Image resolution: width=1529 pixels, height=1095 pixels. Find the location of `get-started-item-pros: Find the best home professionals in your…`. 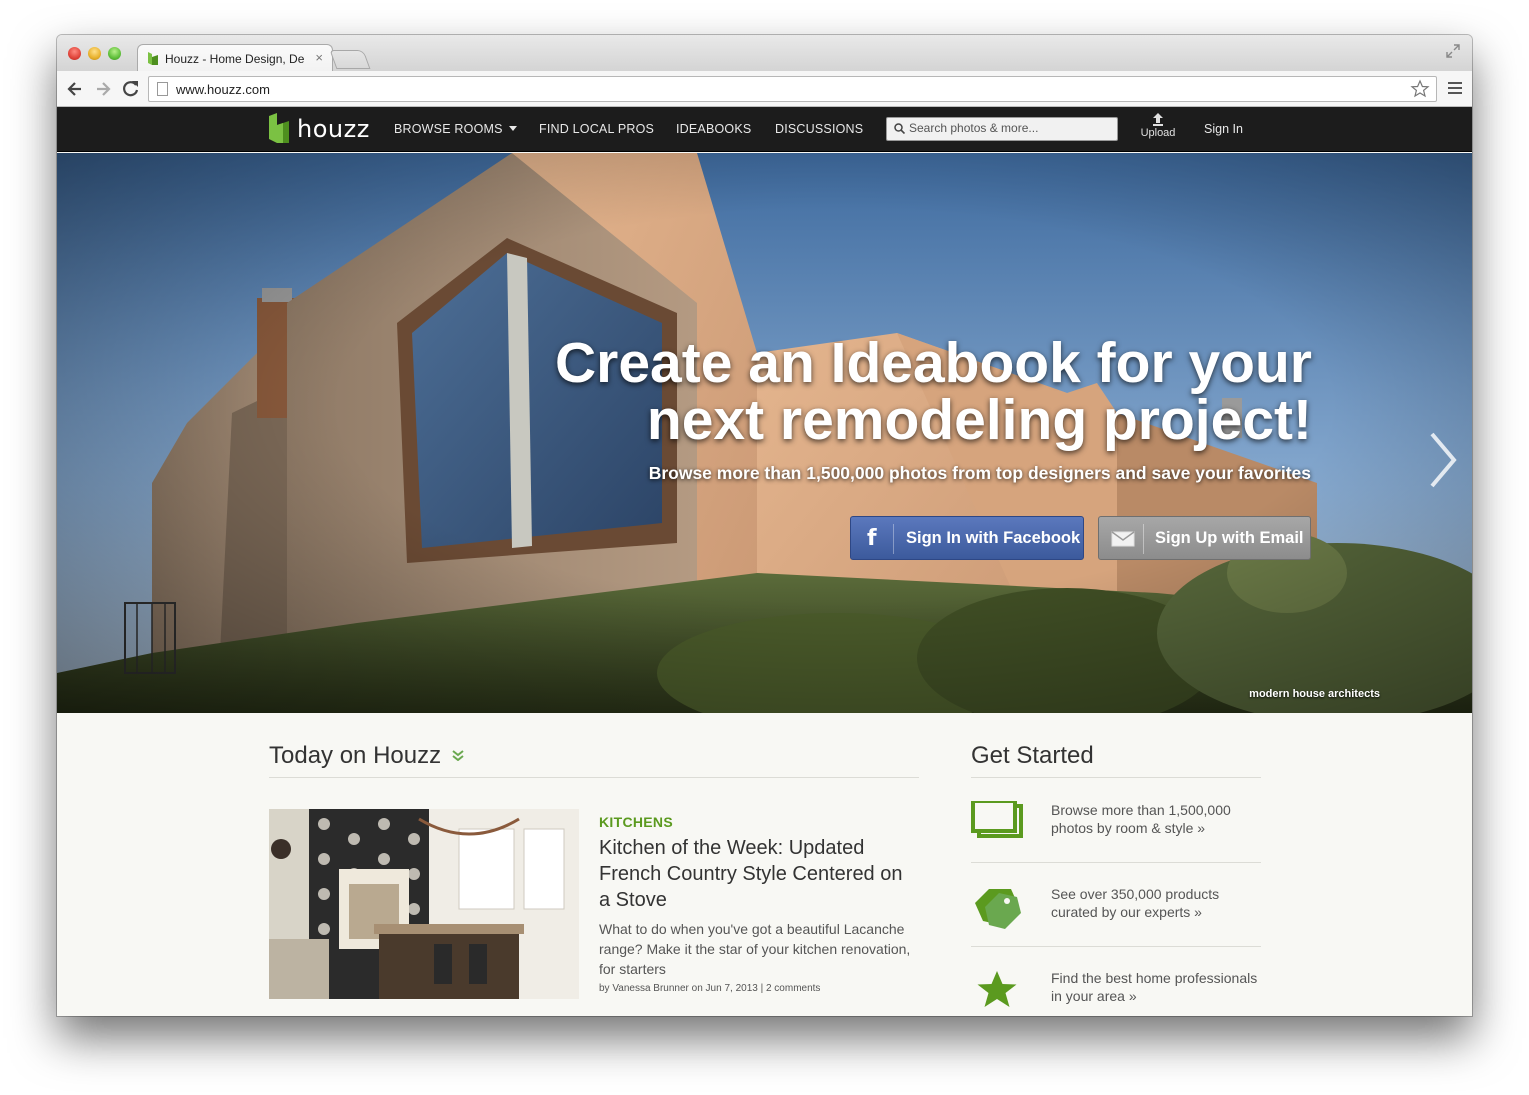

get-started-item-pros: Find the best home professionals in your… is located at coordinates (1116, 992).